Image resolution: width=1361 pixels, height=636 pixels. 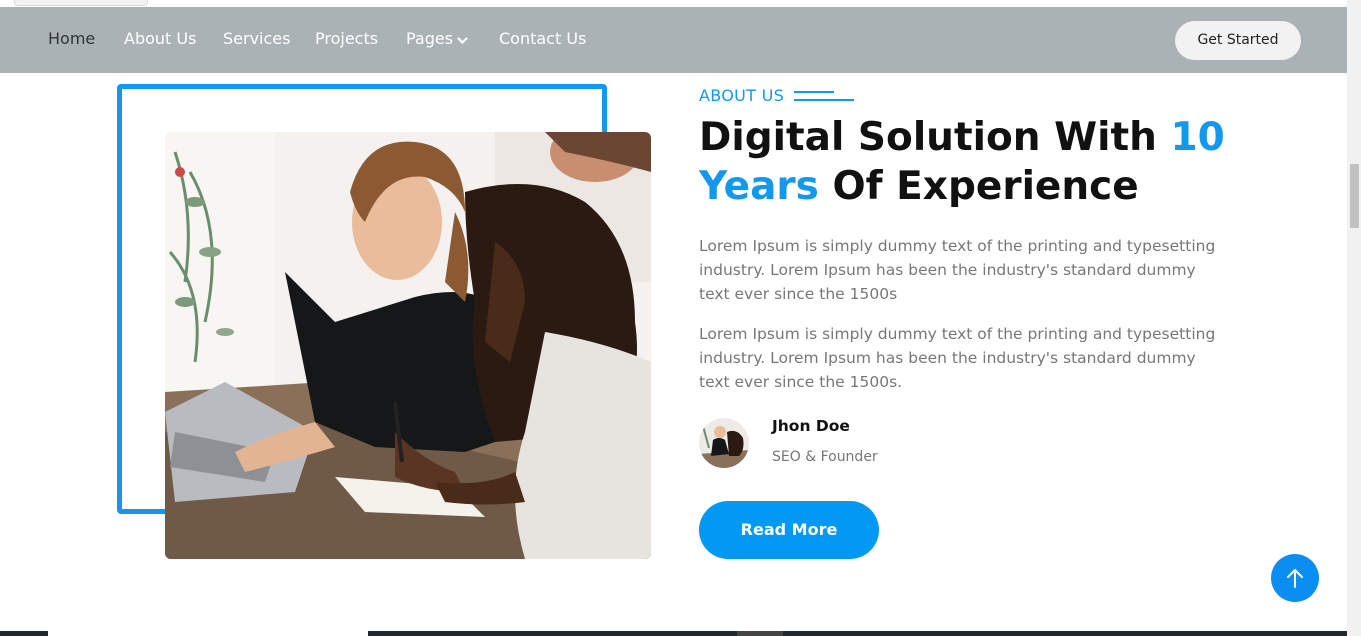 What do you see at coordinates (71, 38) in the screenshot?
I see `nav-home: Home` at bounding box center [71, 38].